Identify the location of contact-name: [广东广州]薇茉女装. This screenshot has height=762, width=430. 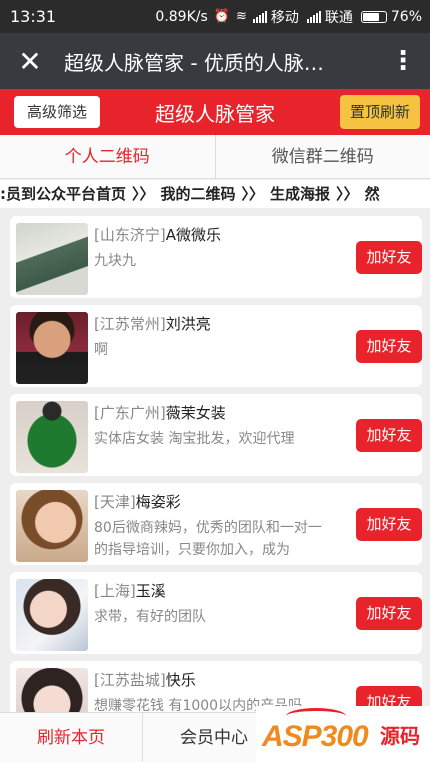
(160, 412).